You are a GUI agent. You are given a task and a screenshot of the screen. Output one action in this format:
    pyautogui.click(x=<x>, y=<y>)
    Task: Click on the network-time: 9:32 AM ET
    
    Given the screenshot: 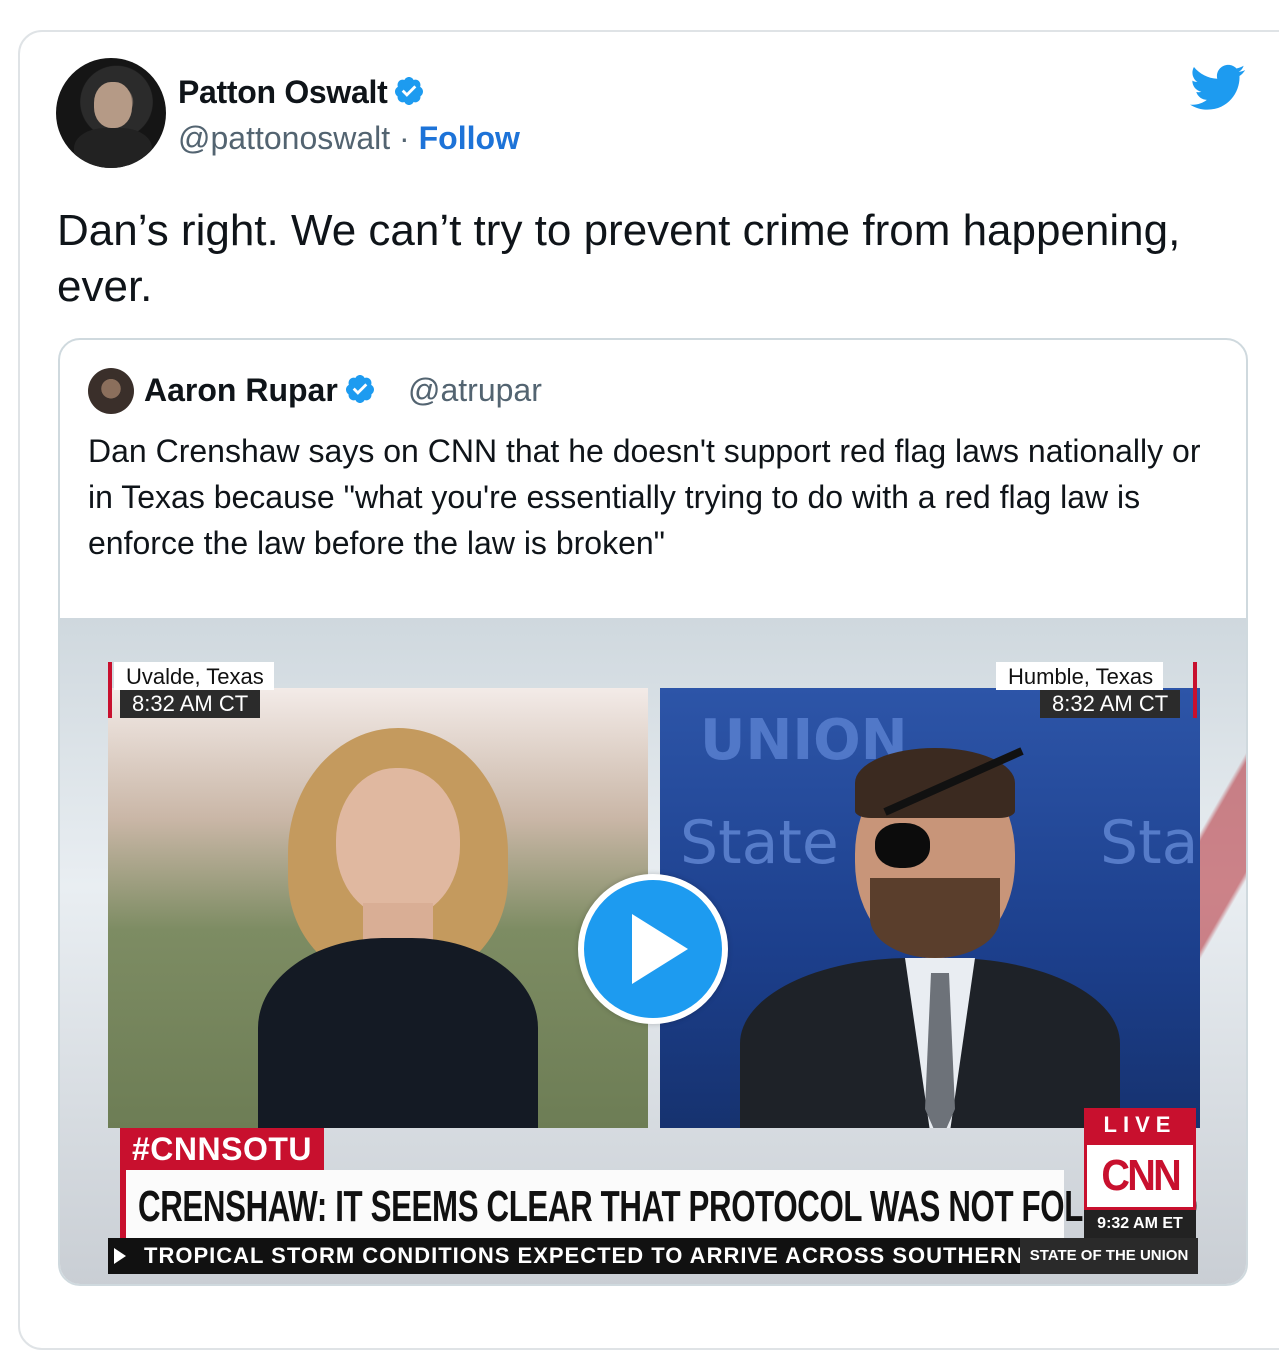 What is the action you would take?
    pyautogui.click(x=1140, y=1224)
    